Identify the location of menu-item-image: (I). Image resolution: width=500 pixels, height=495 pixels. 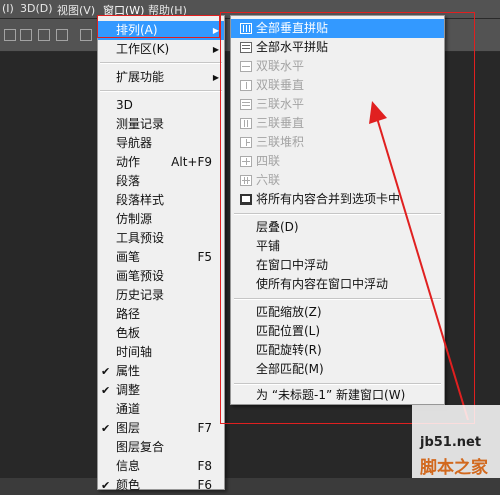
(8, 8).